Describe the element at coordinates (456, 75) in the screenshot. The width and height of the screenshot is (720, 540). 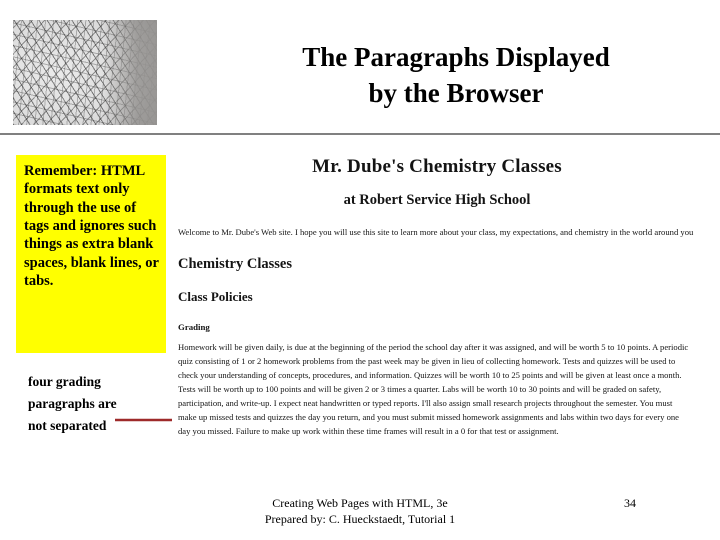
I see `page-title: The Paragraphs Displayed by the Browser` at that location.